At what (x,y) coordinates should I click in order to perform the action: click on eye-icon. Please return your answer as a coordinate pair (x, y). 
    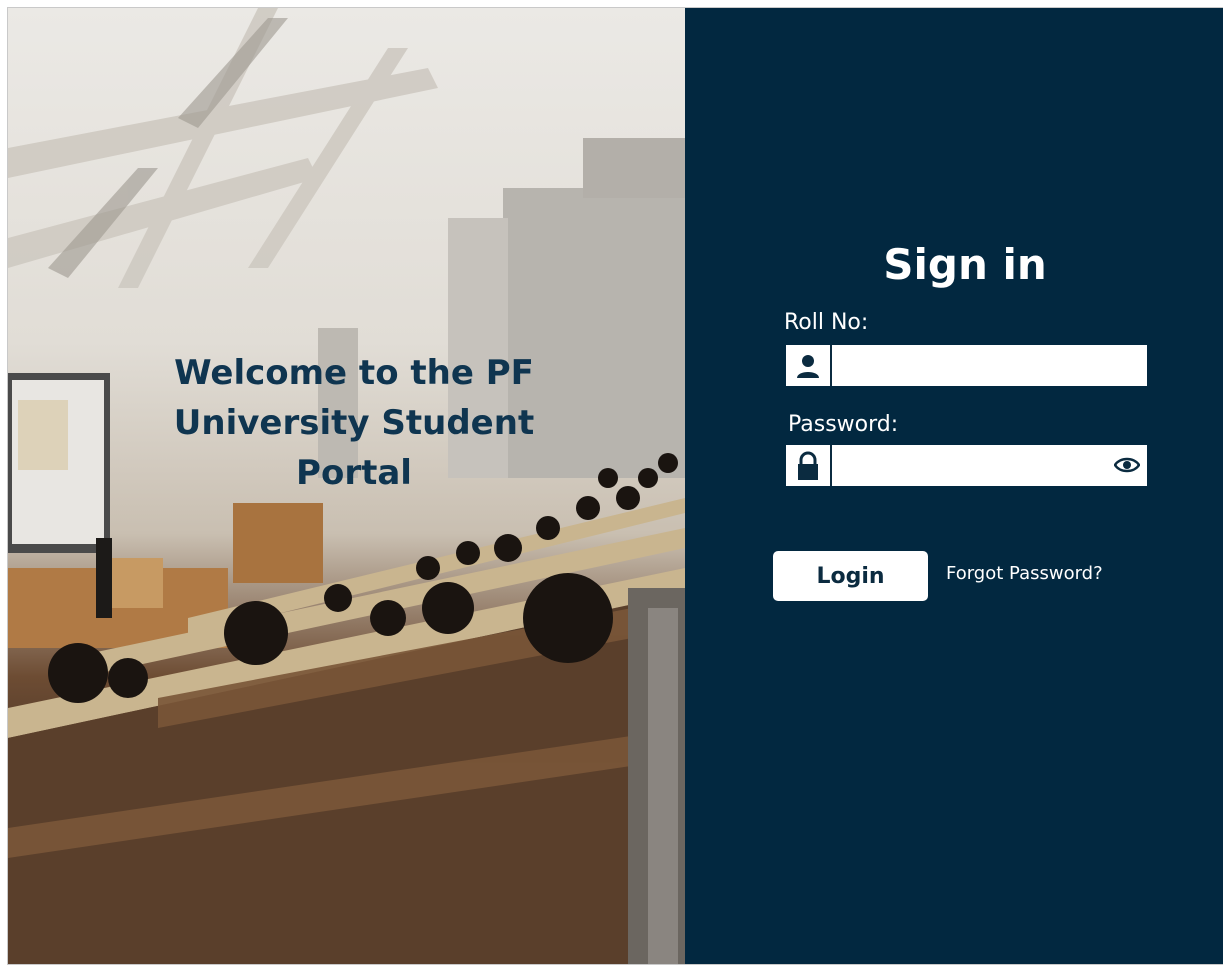
    Looking at the image, I should click on (1127, 465).